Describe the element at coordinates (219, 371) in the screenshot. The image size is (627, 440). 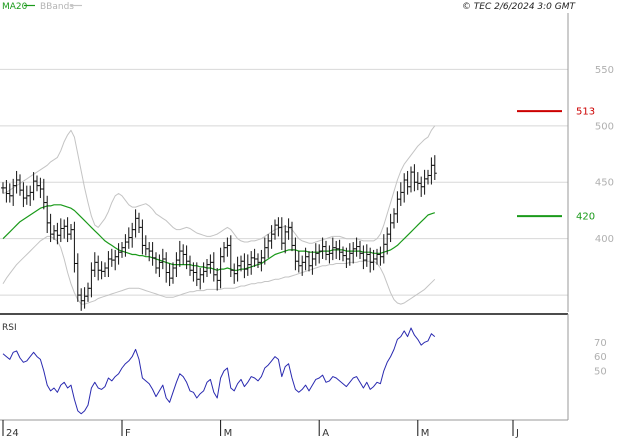
I see `rsi-line` at that location.